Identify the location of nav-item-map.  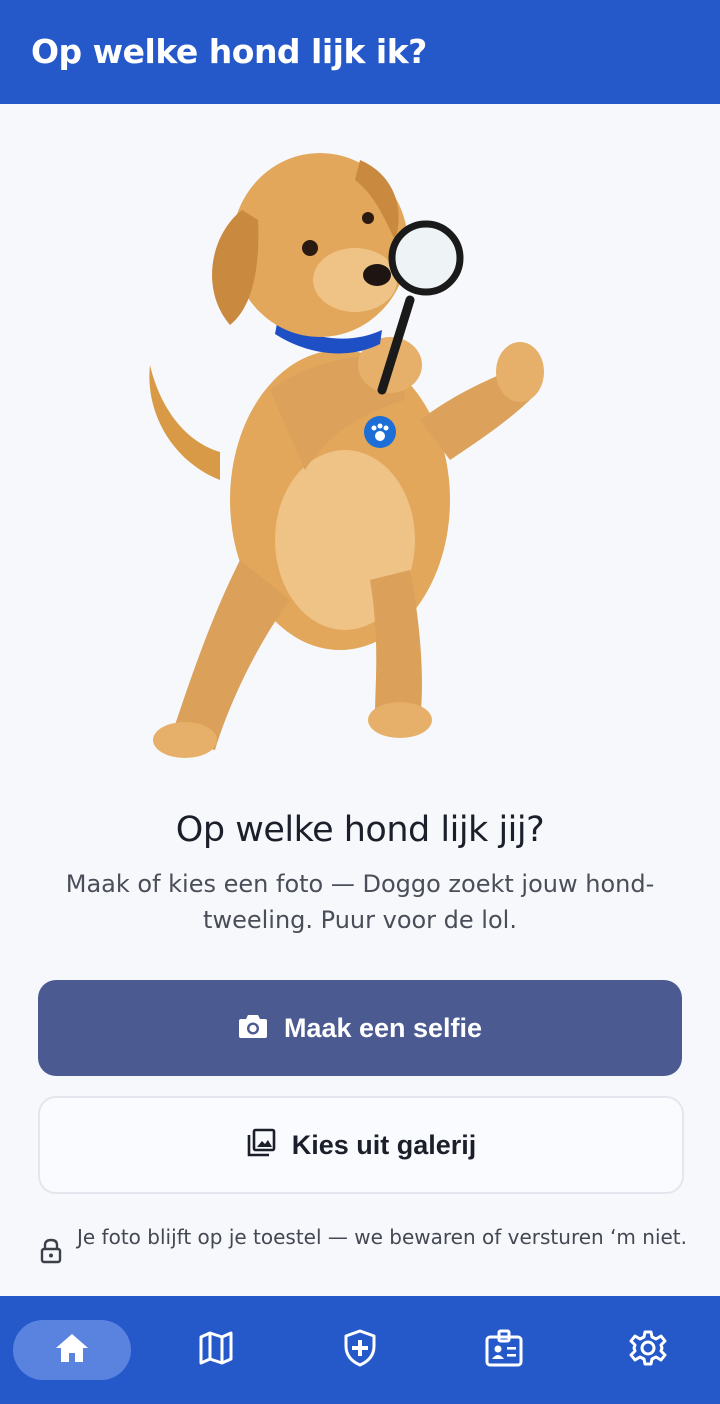
(216, 1350).